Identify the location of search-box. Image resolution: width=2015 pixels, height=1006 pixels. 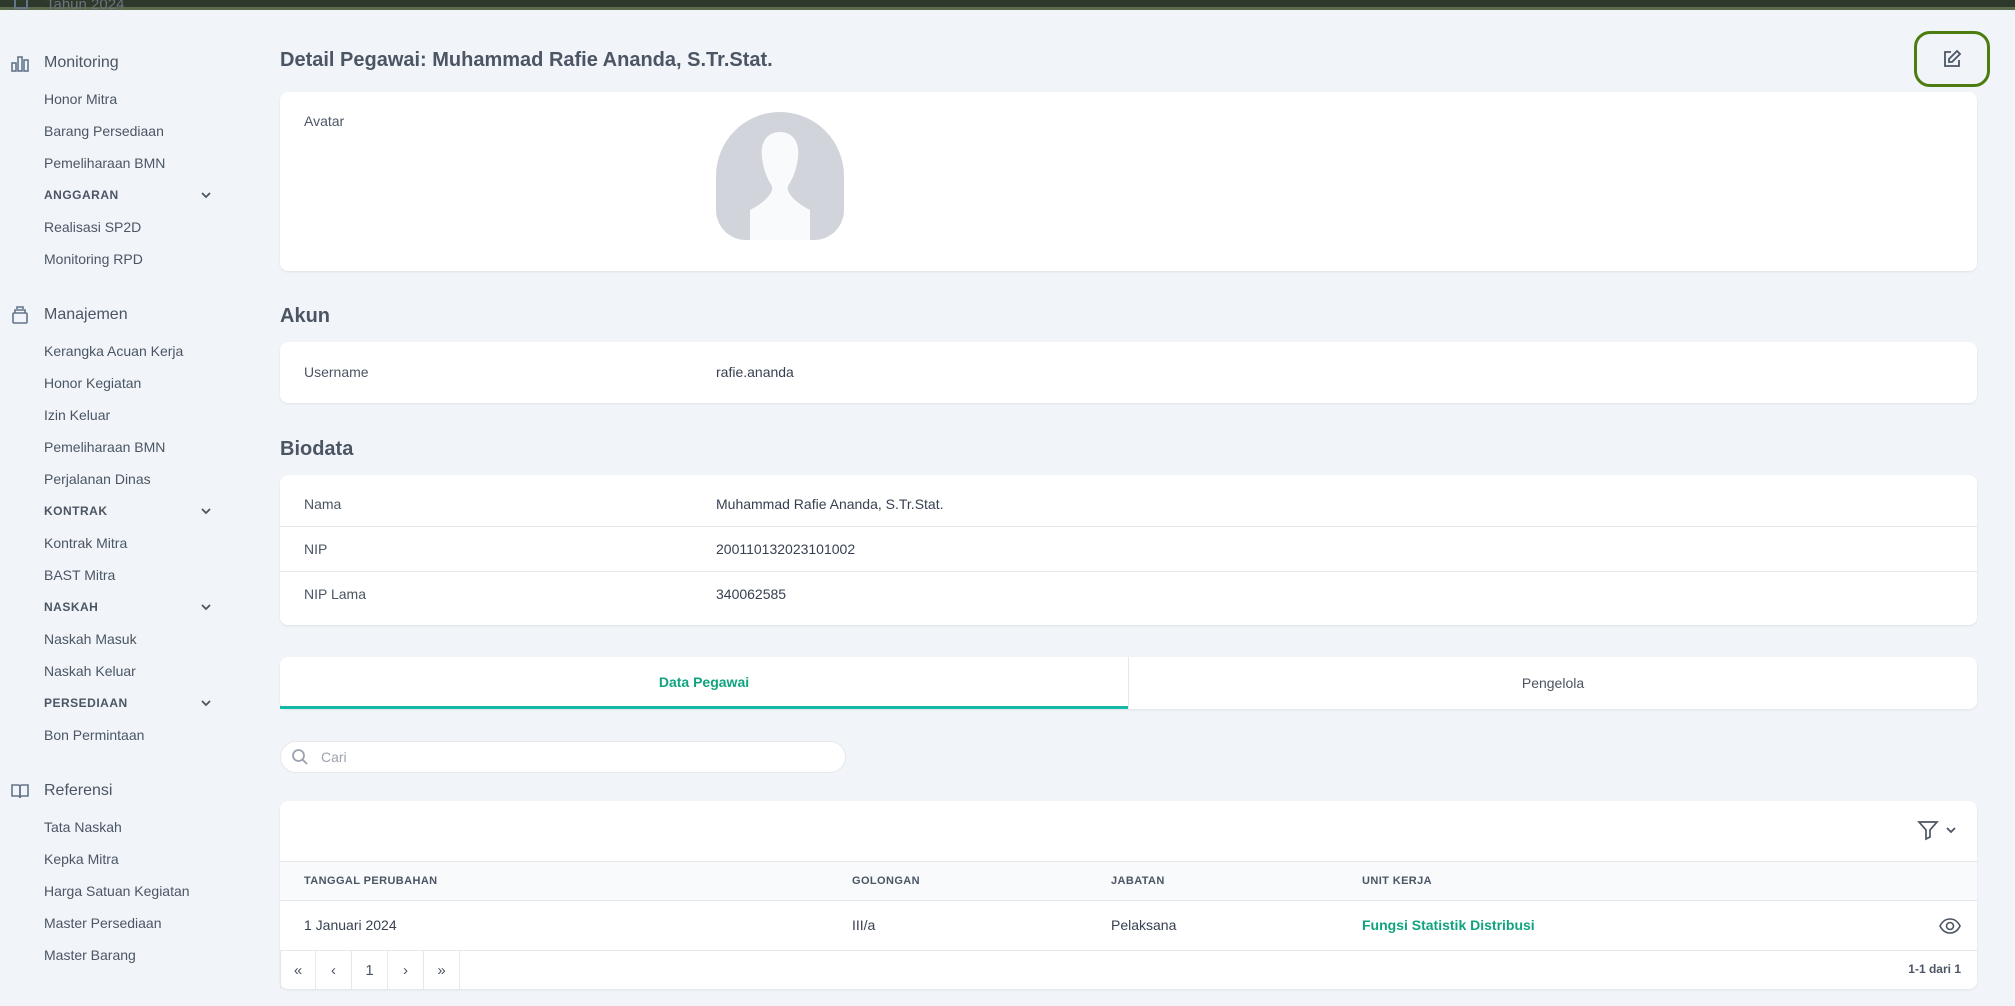
(563, 757).